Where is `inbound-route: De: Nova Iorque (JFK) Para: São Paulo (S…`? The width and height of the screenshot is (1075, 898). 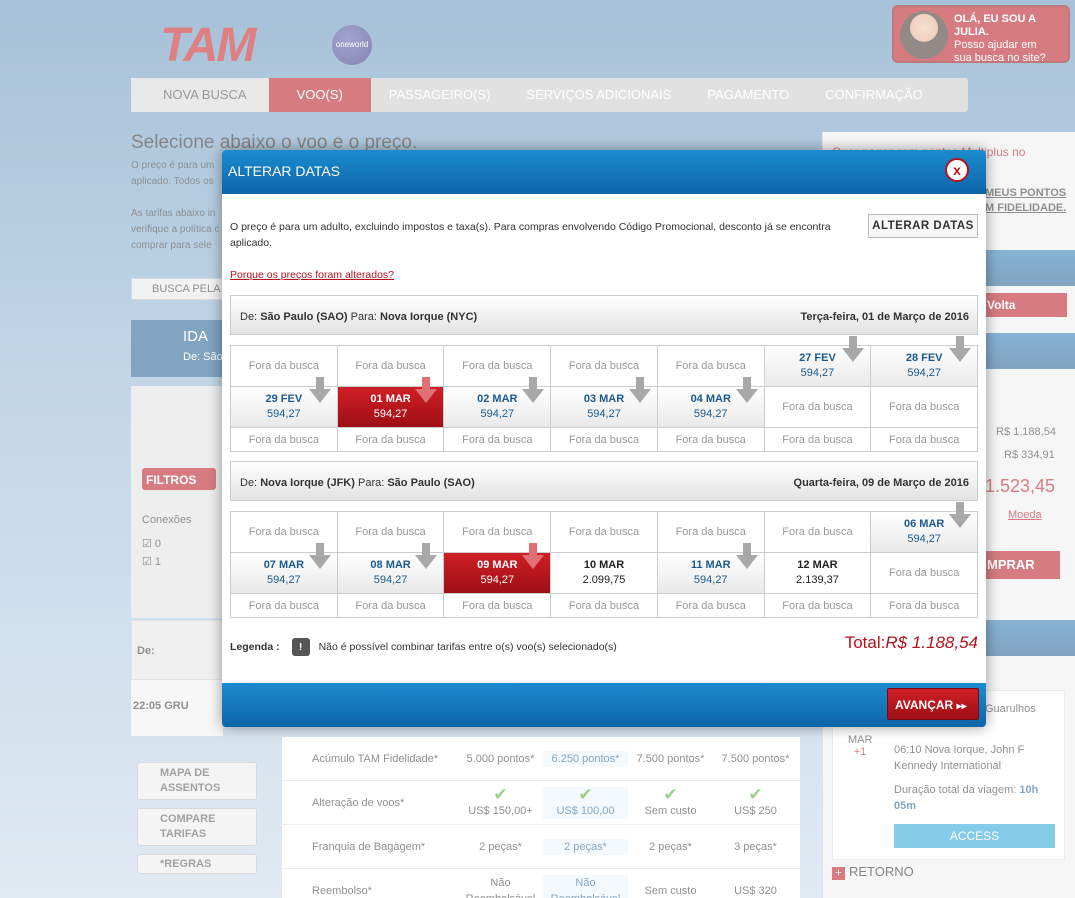 inbound-route: De: Nova Iorque (JFK) Para: São Paulo (S… is located at coordinates (357, 488).